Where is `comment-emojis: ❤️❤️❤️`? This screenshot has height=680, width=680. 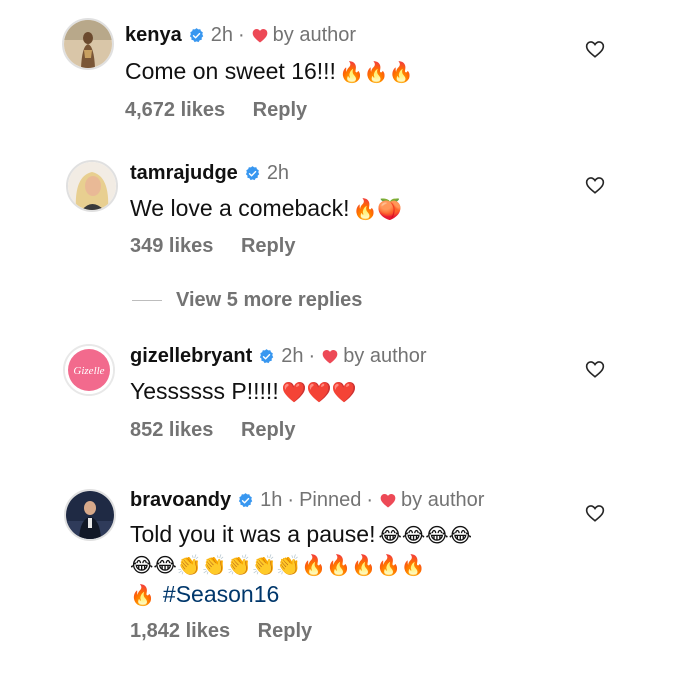
comment-emojis: ❤️❤️❤️ is located at coordinates (319, 392).